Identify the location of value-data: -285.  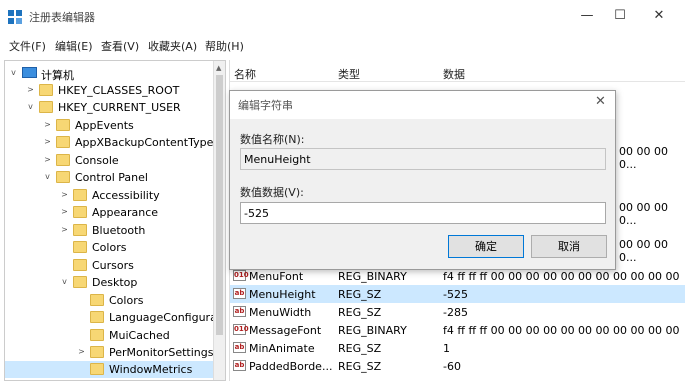
(455, 312).